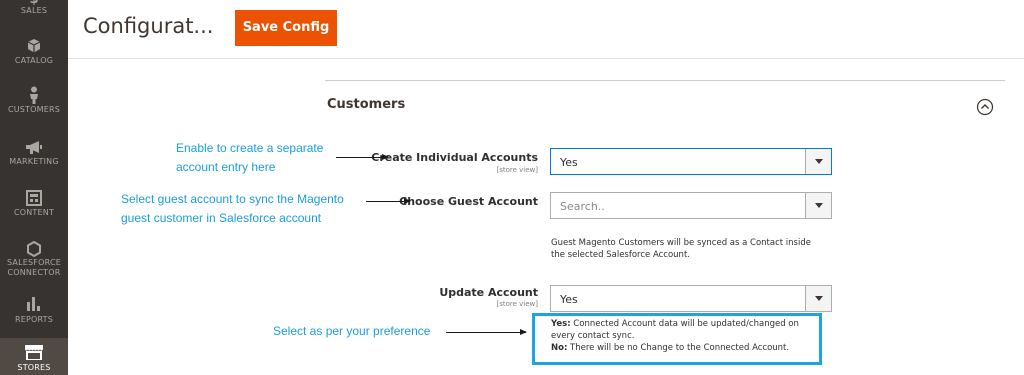  Describe the element at coordinates (34, 198) in the screenshot. I see `layout-icon` at that location.